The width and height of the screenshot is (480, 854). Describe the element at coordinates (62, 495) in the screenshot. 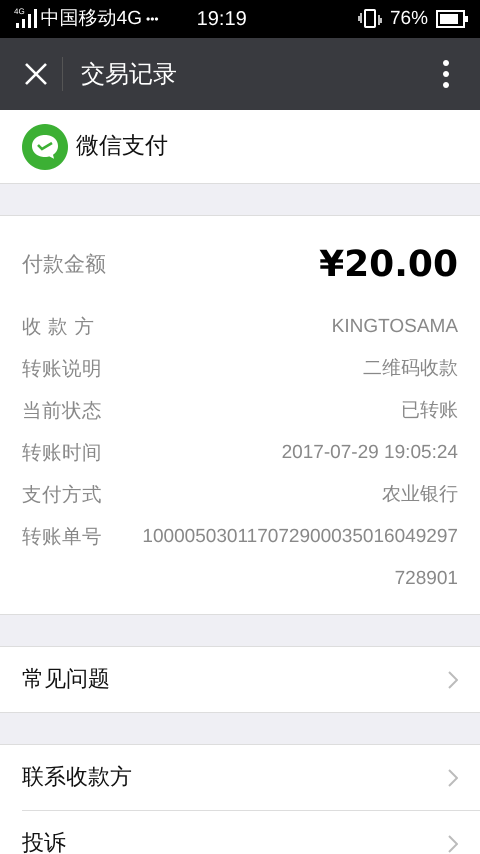

I see `detail-label: 支付方式` at that location.